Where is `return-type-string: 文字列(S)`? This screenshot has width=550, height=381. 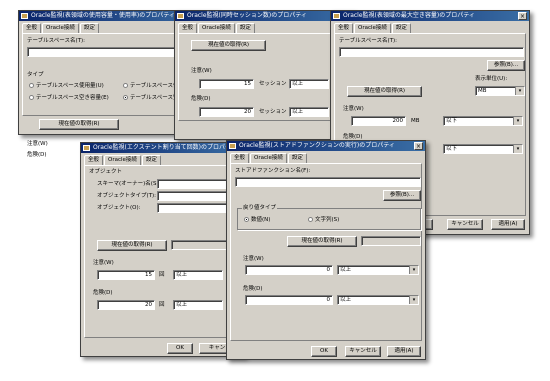 return-type-string: 文字列(S) is located at coordinates (323, 220).